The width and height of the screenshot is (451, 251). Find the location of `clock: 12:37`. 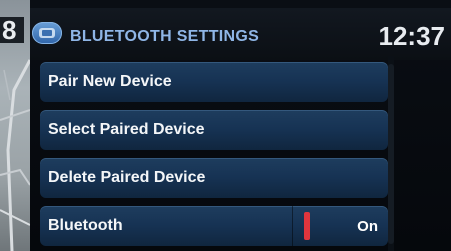

clock: 12:37 is located at coordinates (412, 36).